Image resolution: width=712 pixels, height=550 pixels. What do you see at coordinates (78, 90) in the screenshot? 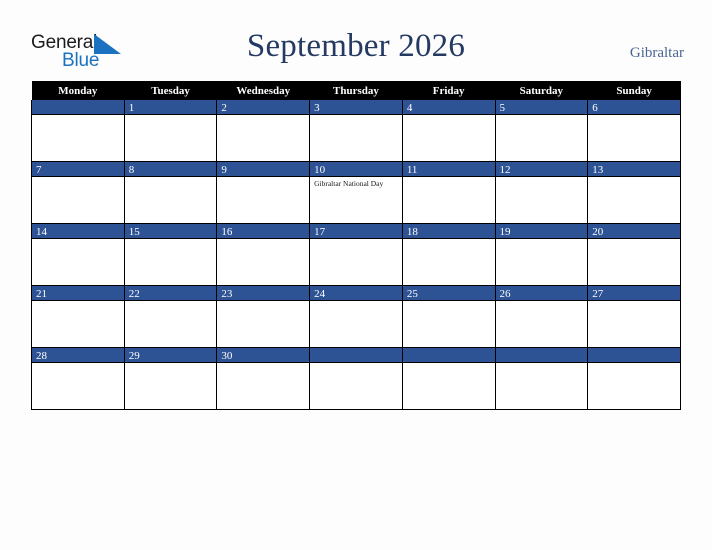
I see `weekday-header-monday: Monday` at bounding box center [78, 90].